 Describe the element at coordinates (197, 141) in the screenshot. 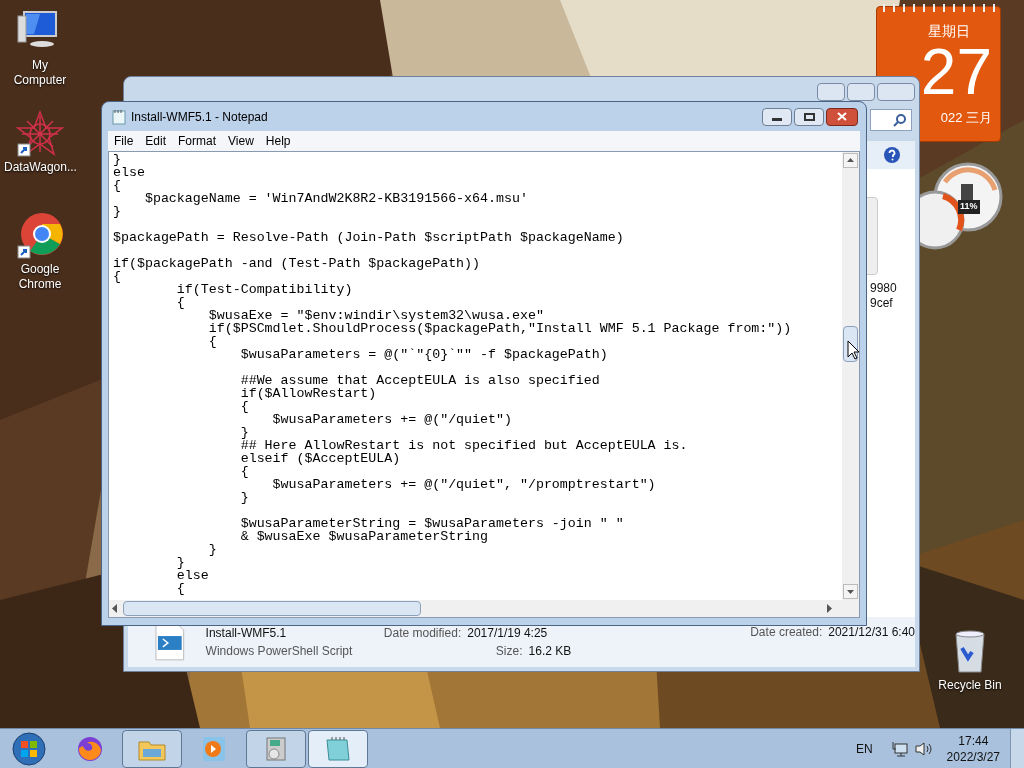

I see `menu-item: Format` at that location.